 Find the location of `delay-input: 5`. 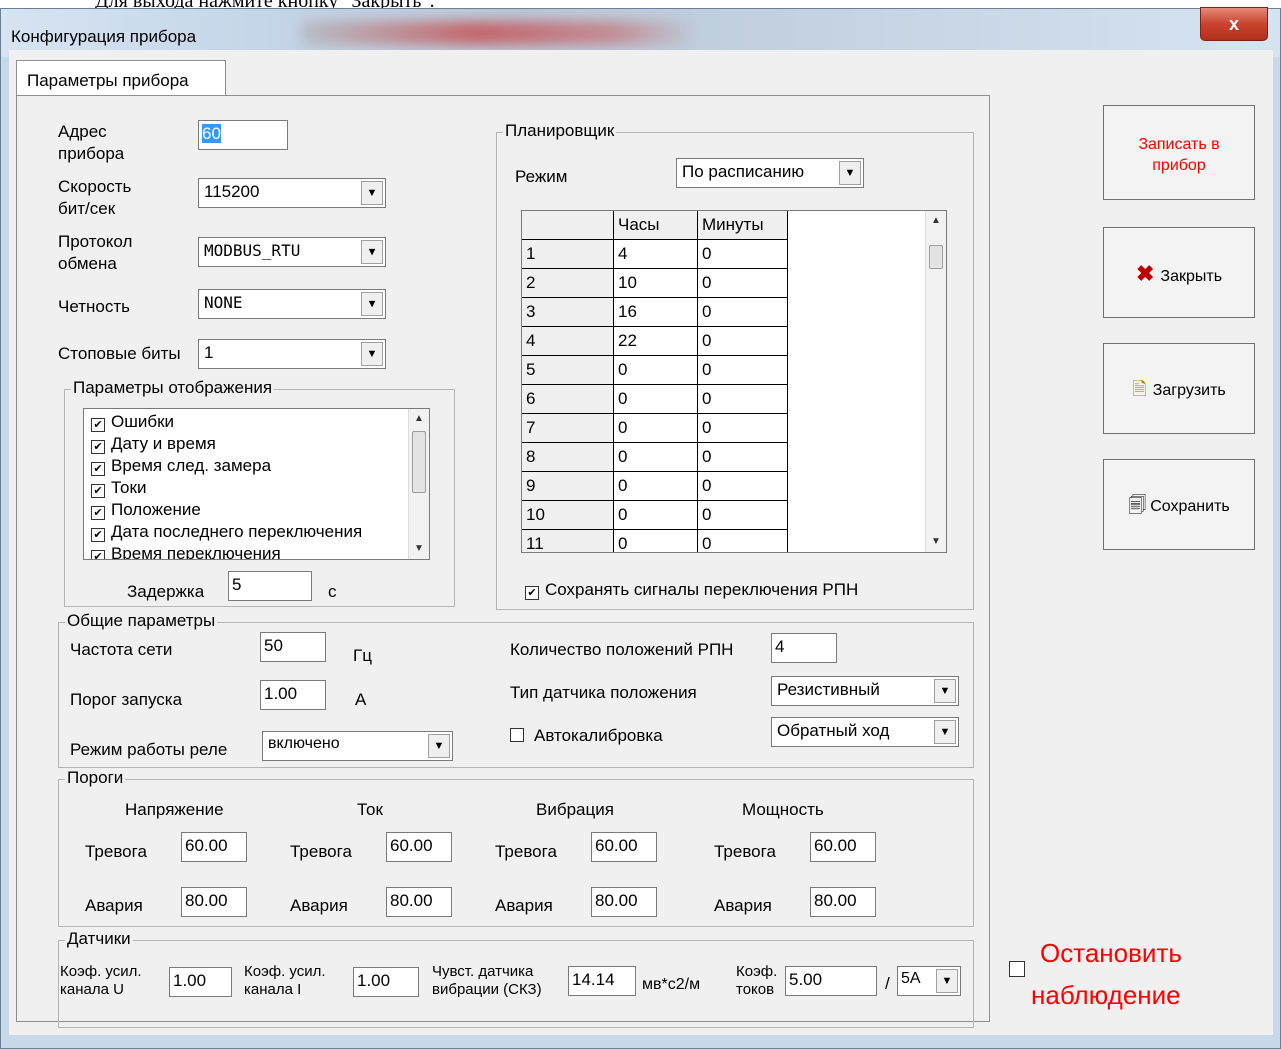

delay-input: 5 is located at coordinates (270, 586).